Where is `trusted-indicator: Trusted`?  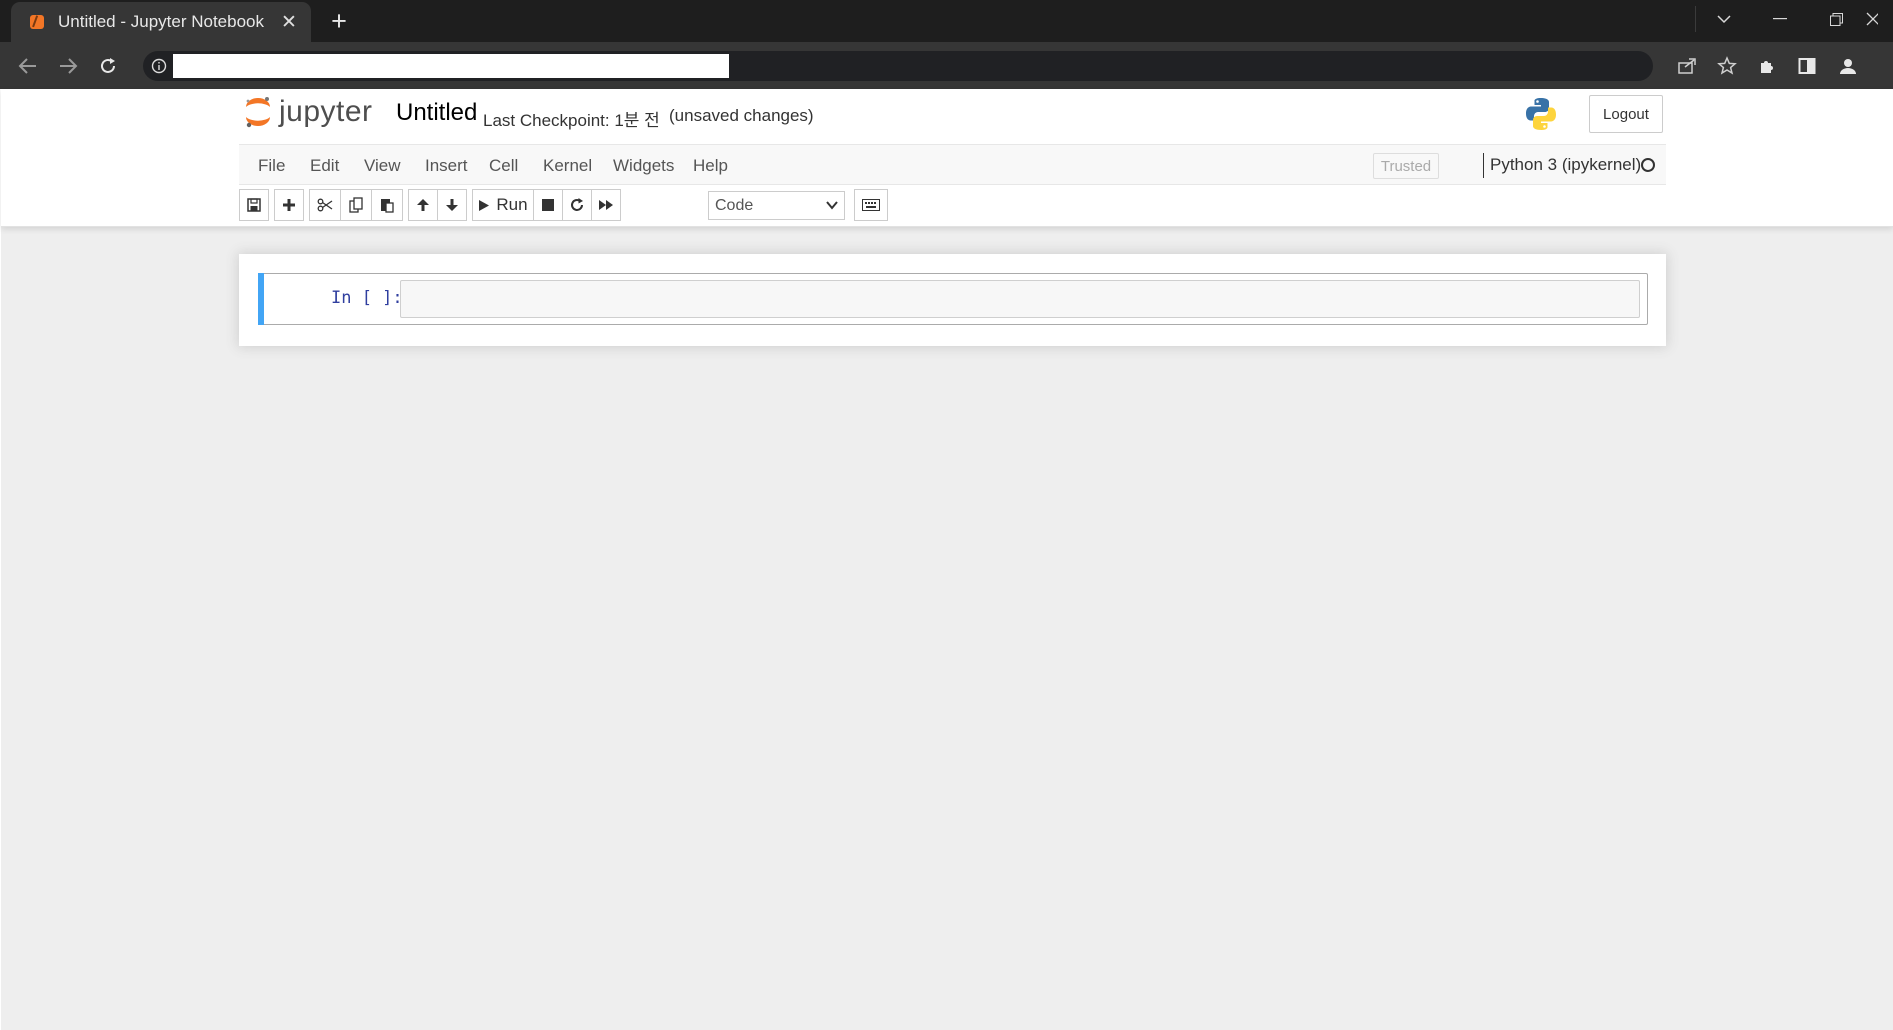 trusted-indicator: Trusted is located at coordinates (1406, 166).